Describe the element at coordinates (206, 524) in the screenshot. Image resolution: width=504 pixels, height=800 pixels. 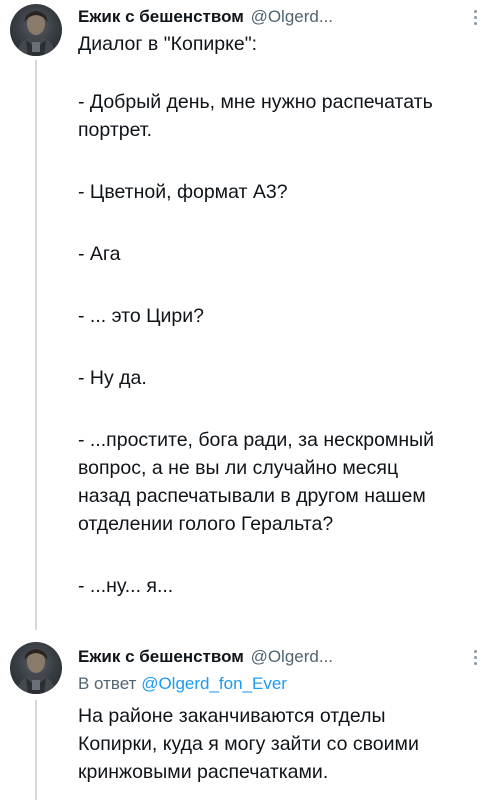
I see `text-line: отделении голого Геральта?` at that location.